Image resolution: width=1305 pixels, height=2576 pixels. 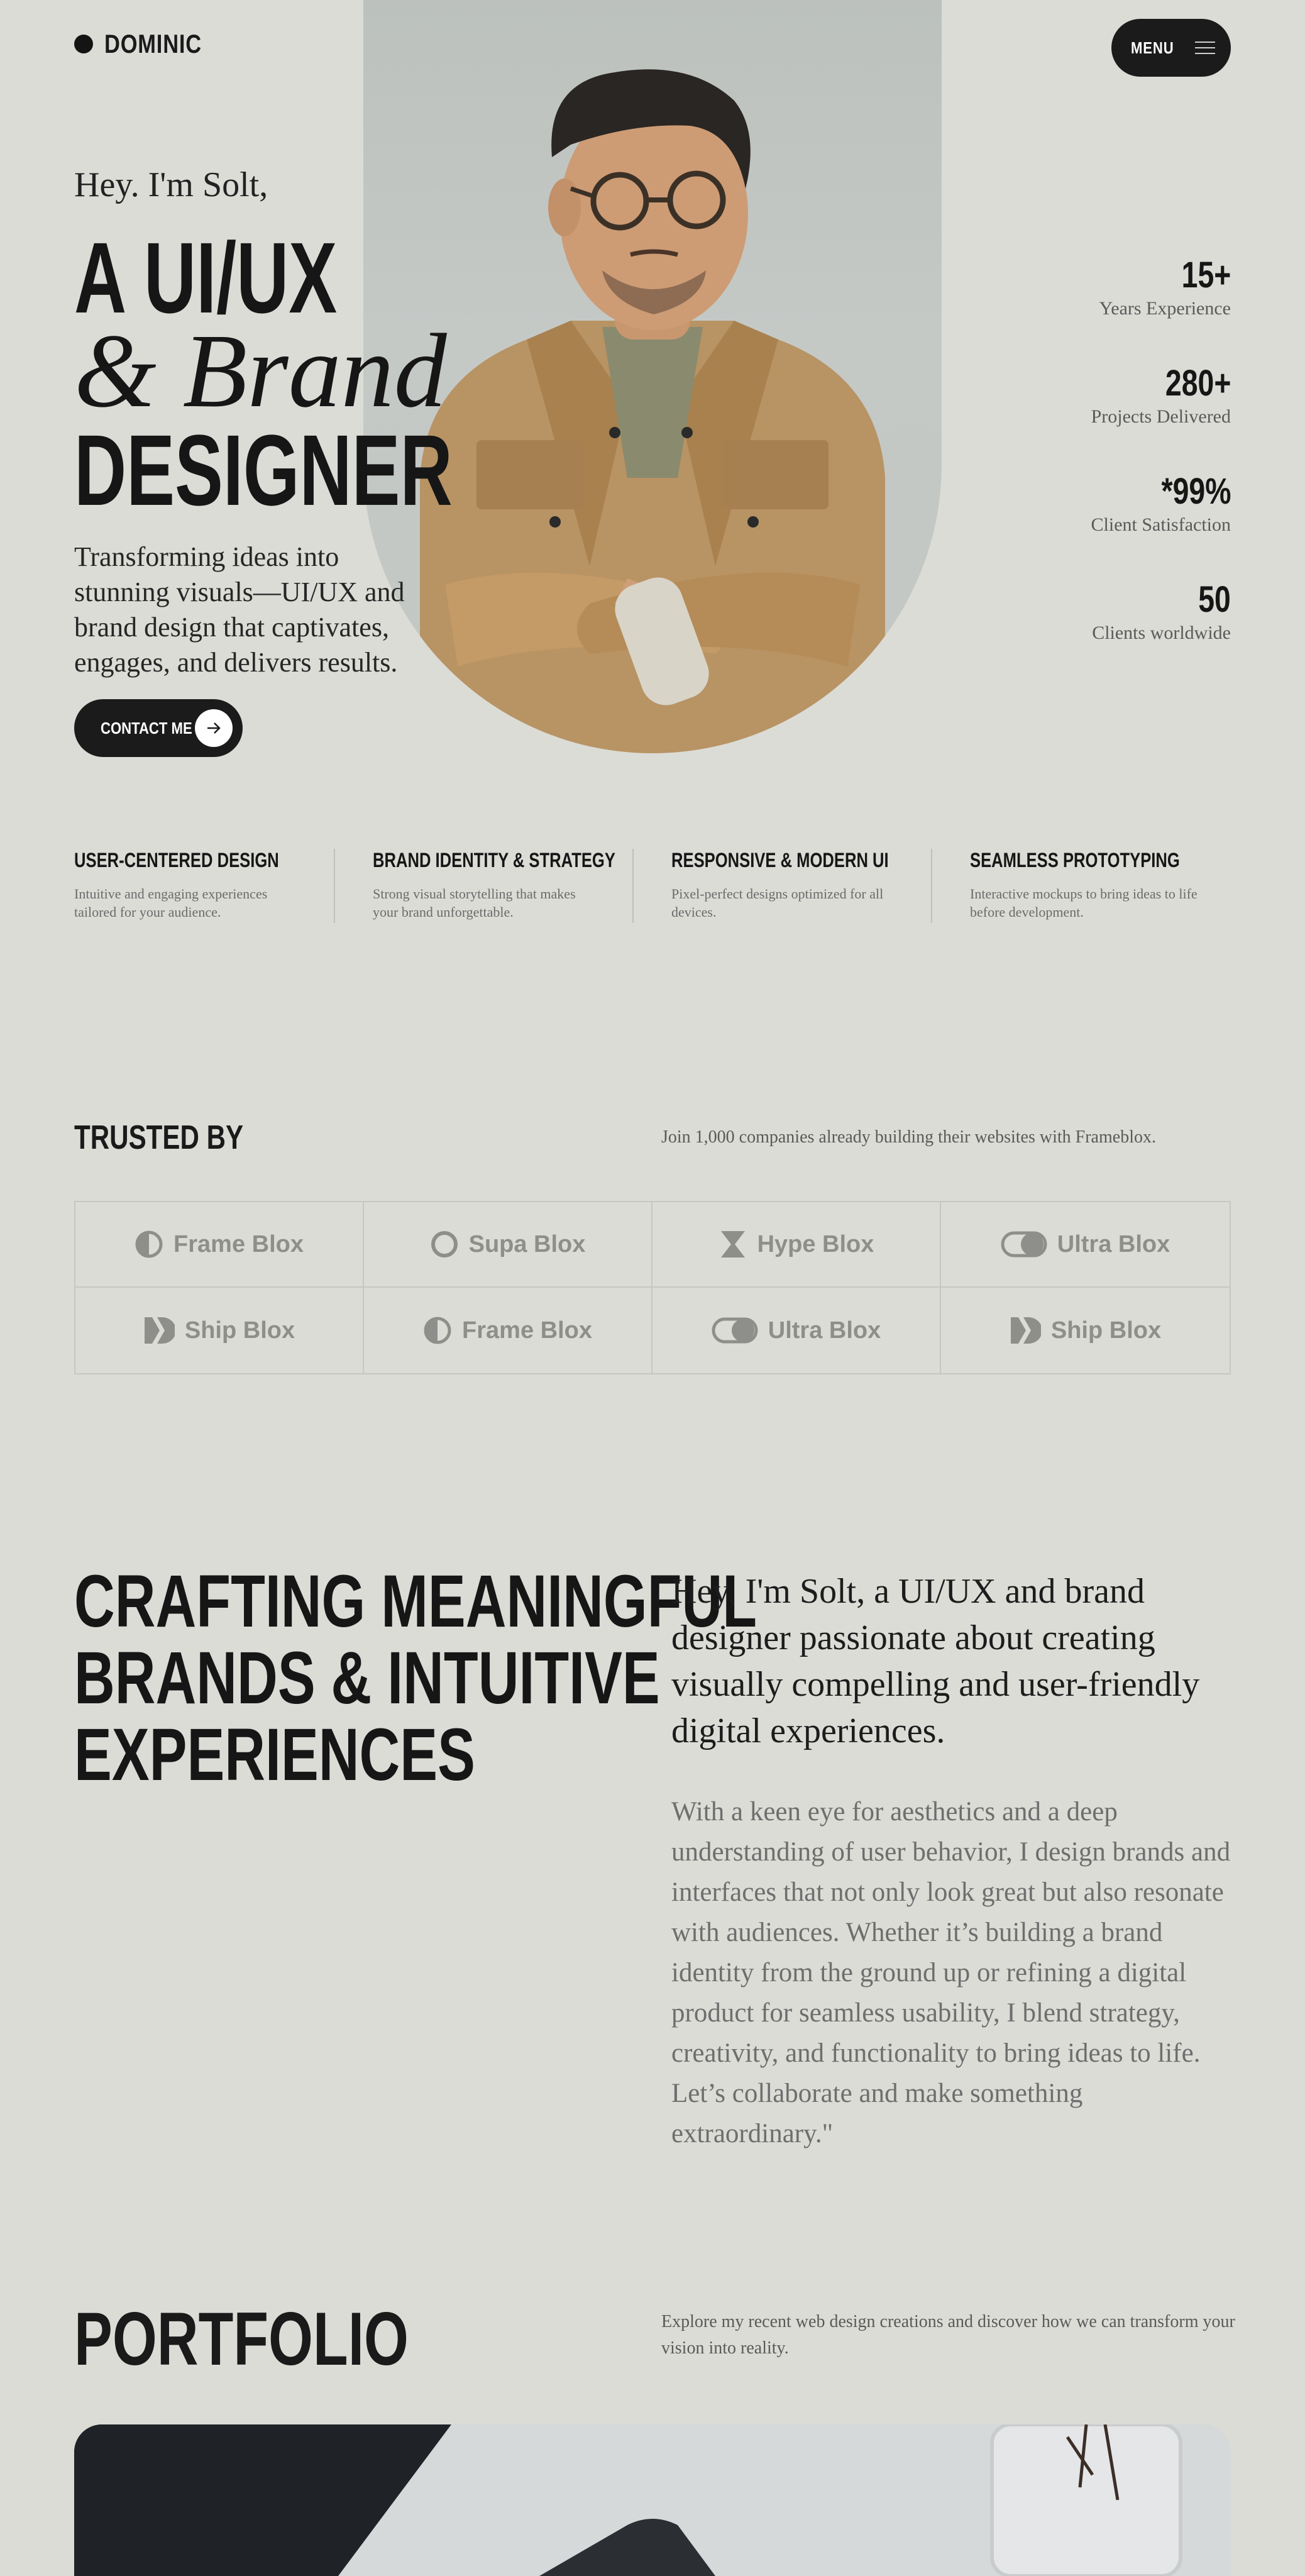 What do you see at coordinates (146, 728) in the screenshot?
I see `contact-me-label: CONTACT ME` at bounding box center [146, 728].